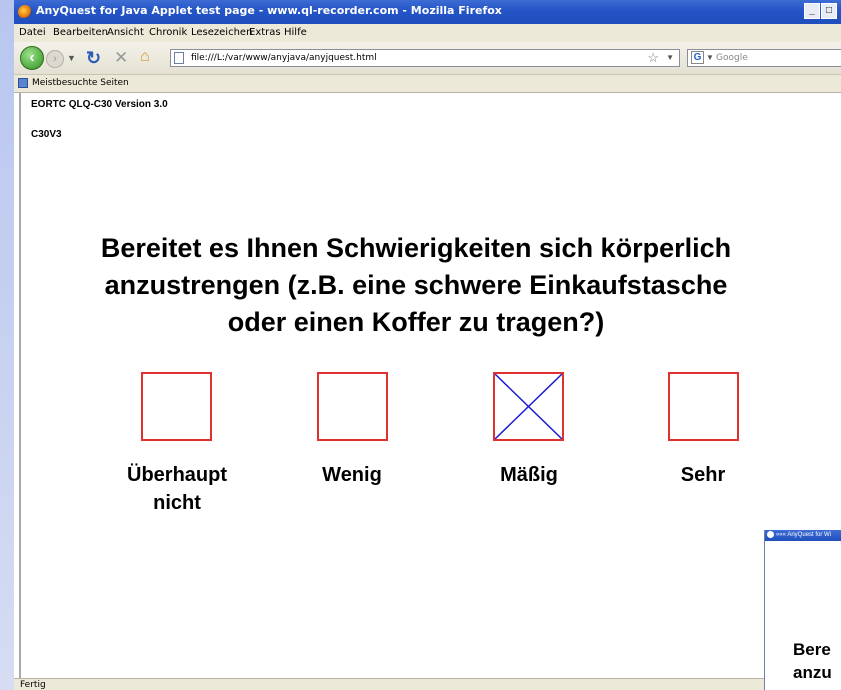  I want to click on popup-title: ««« AnyQuest for Wi, so click(804, 535).